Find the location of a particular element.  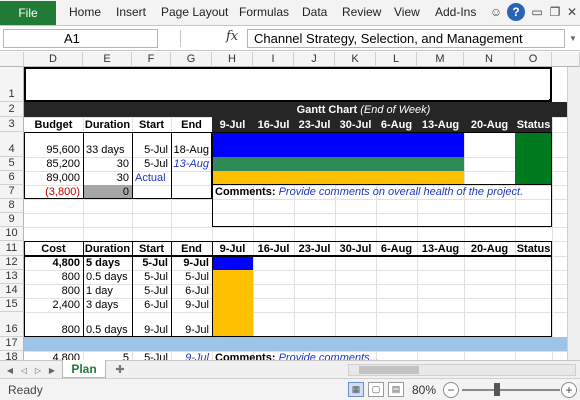

zoom-out-icon: − is located at coordinates (451, 390).